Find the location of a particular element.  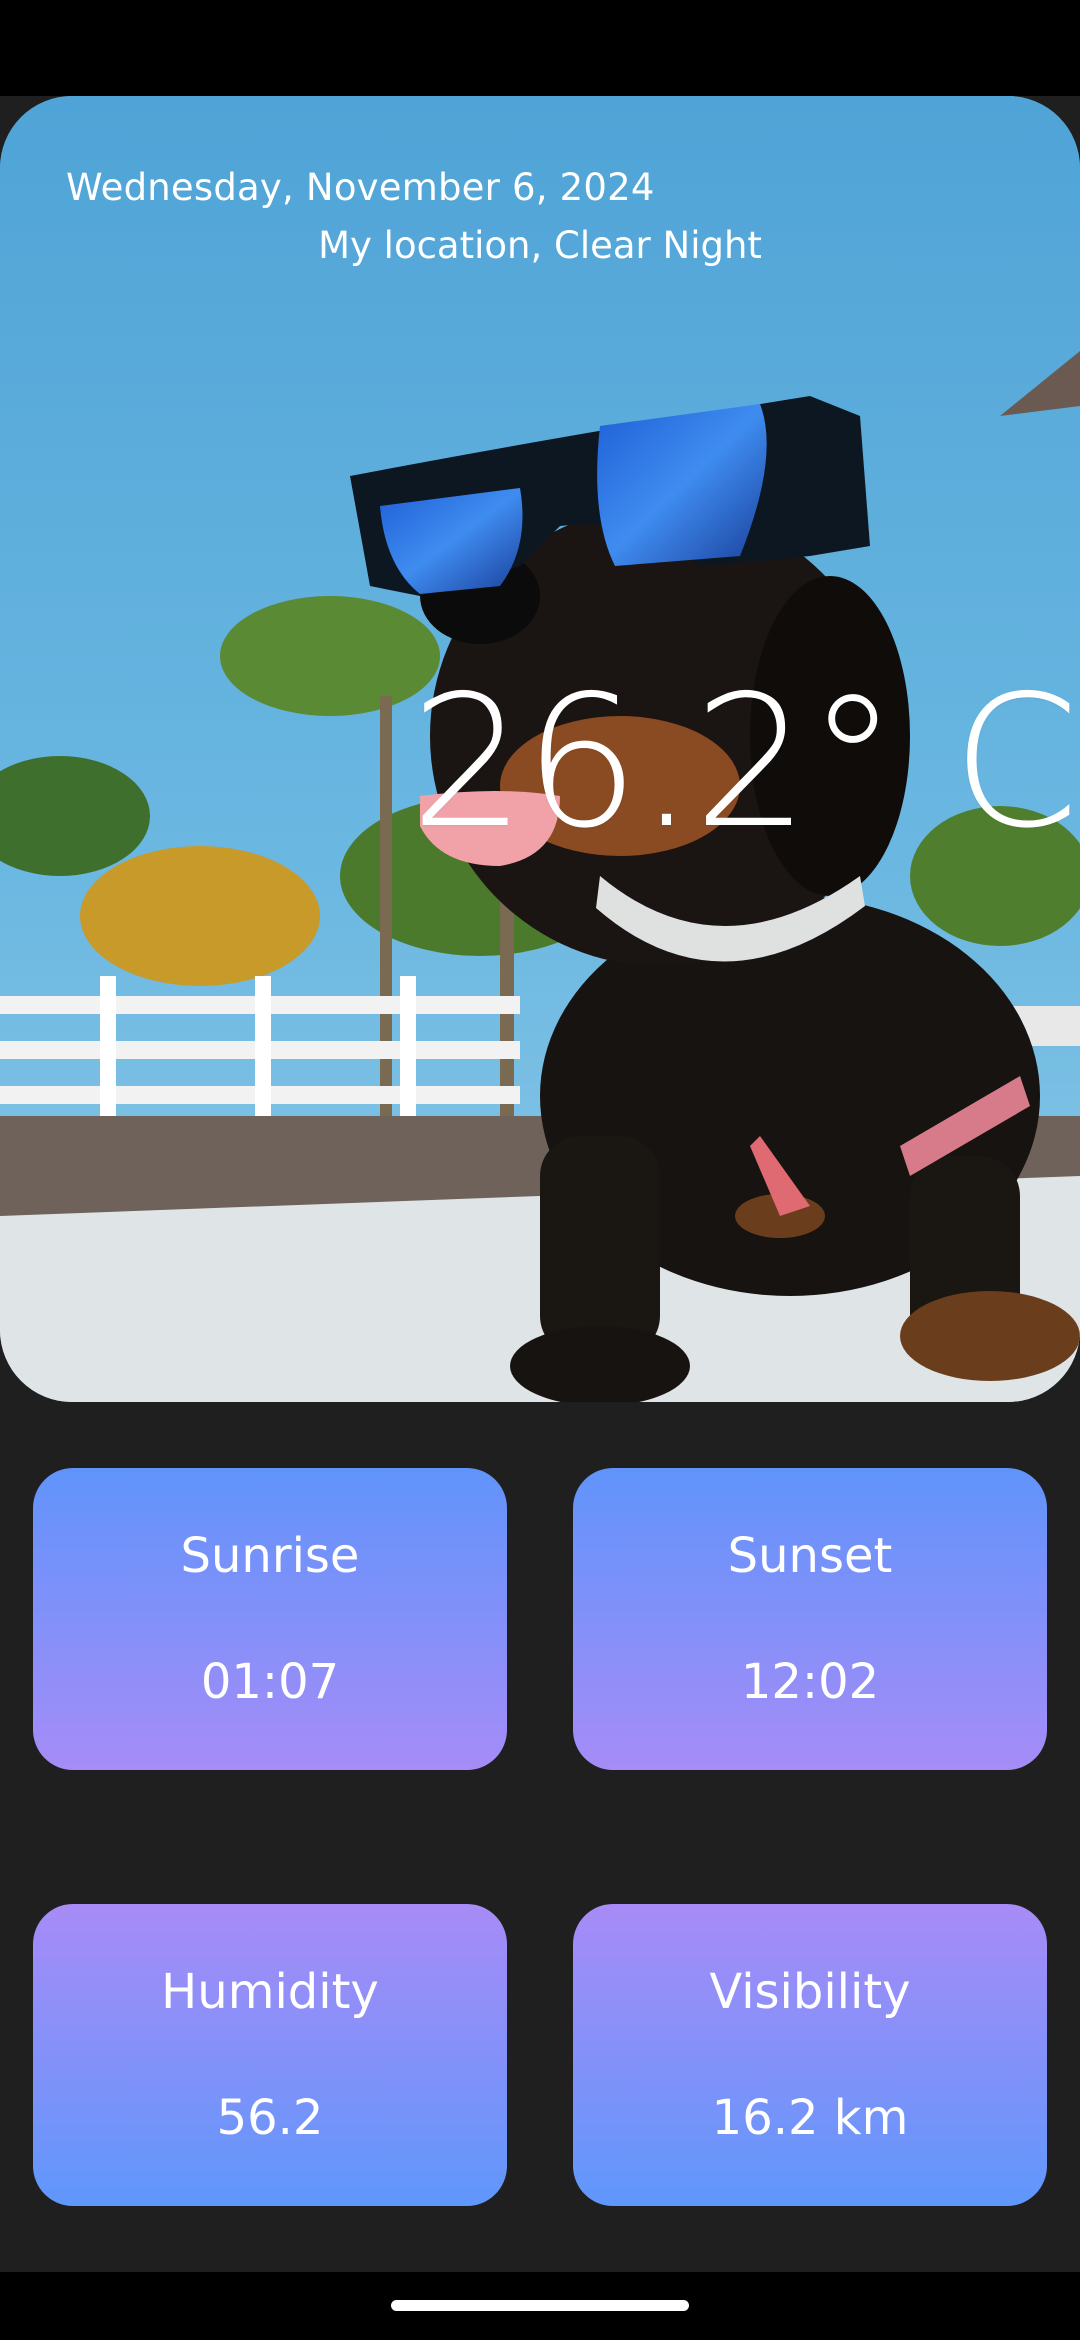

humidity-label: Humidity is located at coordinates (270, 1992).